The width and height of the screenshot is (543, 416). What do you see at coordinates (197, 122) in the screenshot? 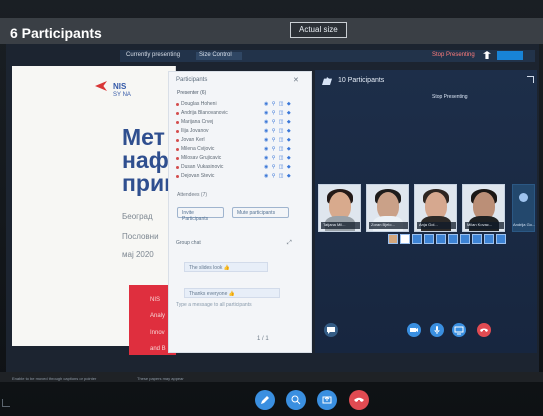
I see `participant-name: Marijana Crvej` at bounding box center [197, 122].